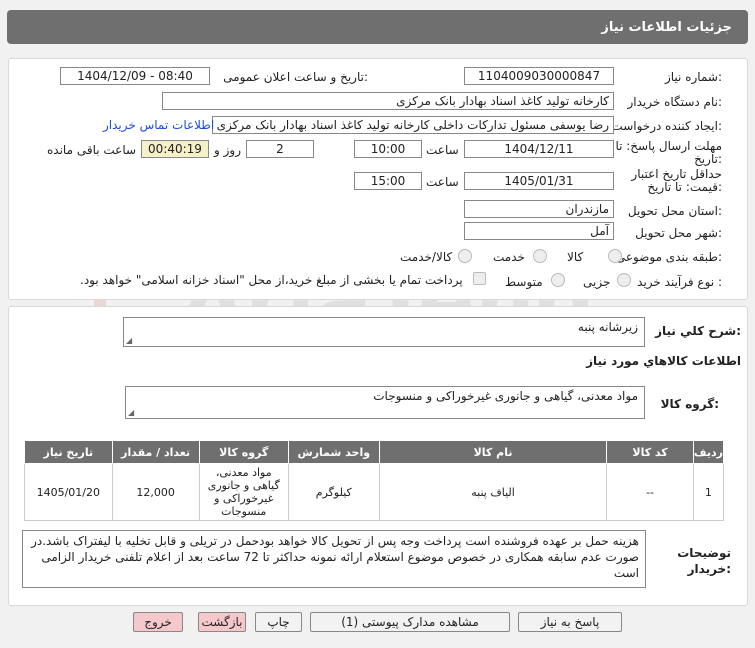 This screenshot has height=648, width=755. I want to click on summary-text: زیرشانه پنبه, so click(607, 327).